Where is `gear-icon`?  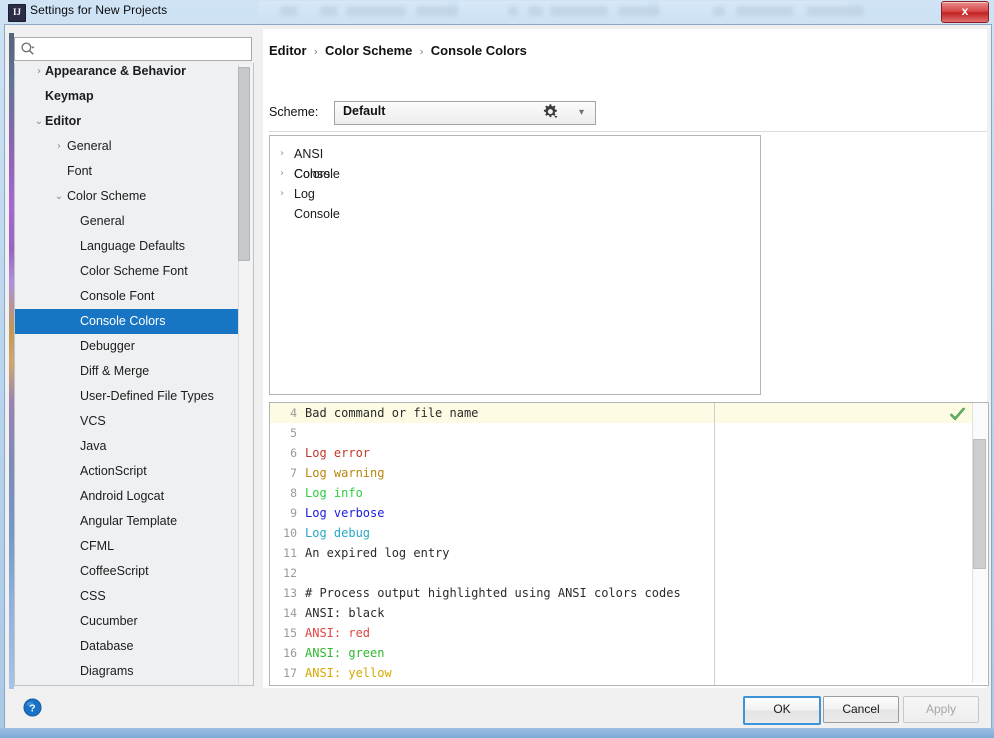 gear-icon is located at coordinates (550, 112).